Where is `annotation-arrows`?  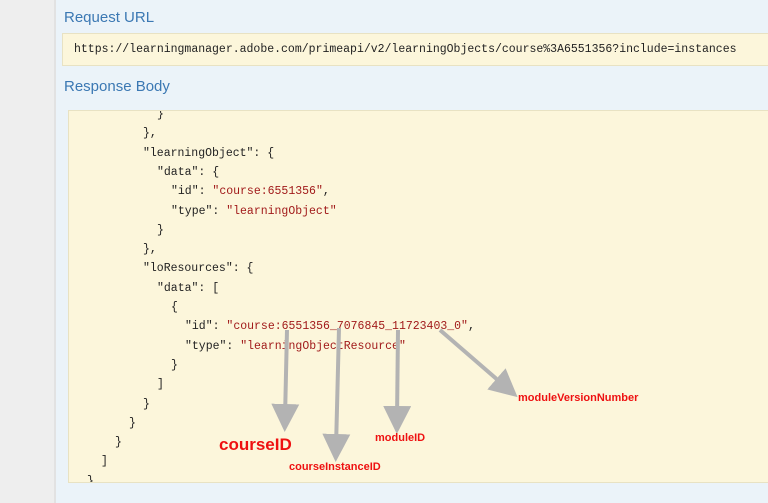
annotation-arrows is located at coordinates (394, 394).